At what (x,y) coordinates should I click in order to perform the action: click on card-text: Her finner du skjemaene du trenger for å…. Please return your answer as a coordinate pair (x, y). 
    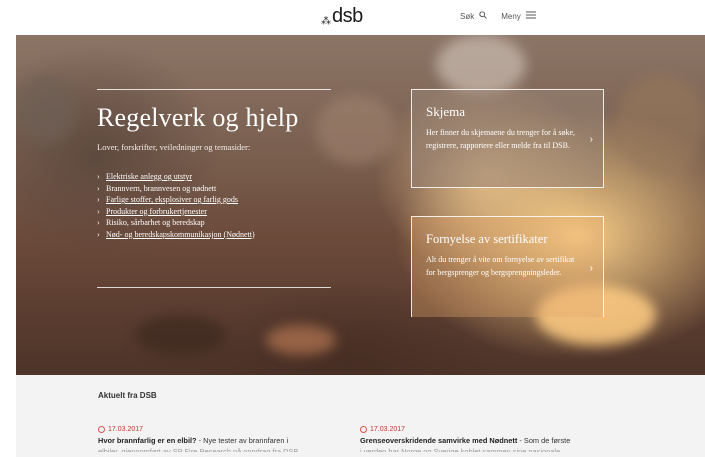
    Looking at the image, I should click on (501, 139).